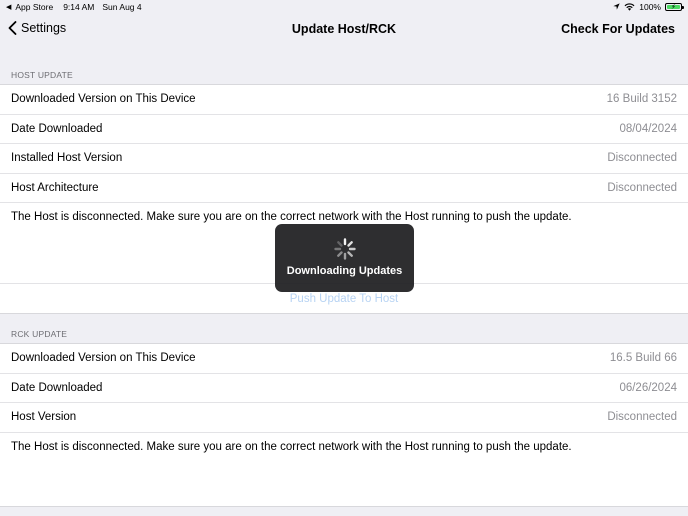  What do you see at coordinates (643, 358) in the screenshot?
I see `row-value: 16.5 Build 66` at bounding box center [643, 358].